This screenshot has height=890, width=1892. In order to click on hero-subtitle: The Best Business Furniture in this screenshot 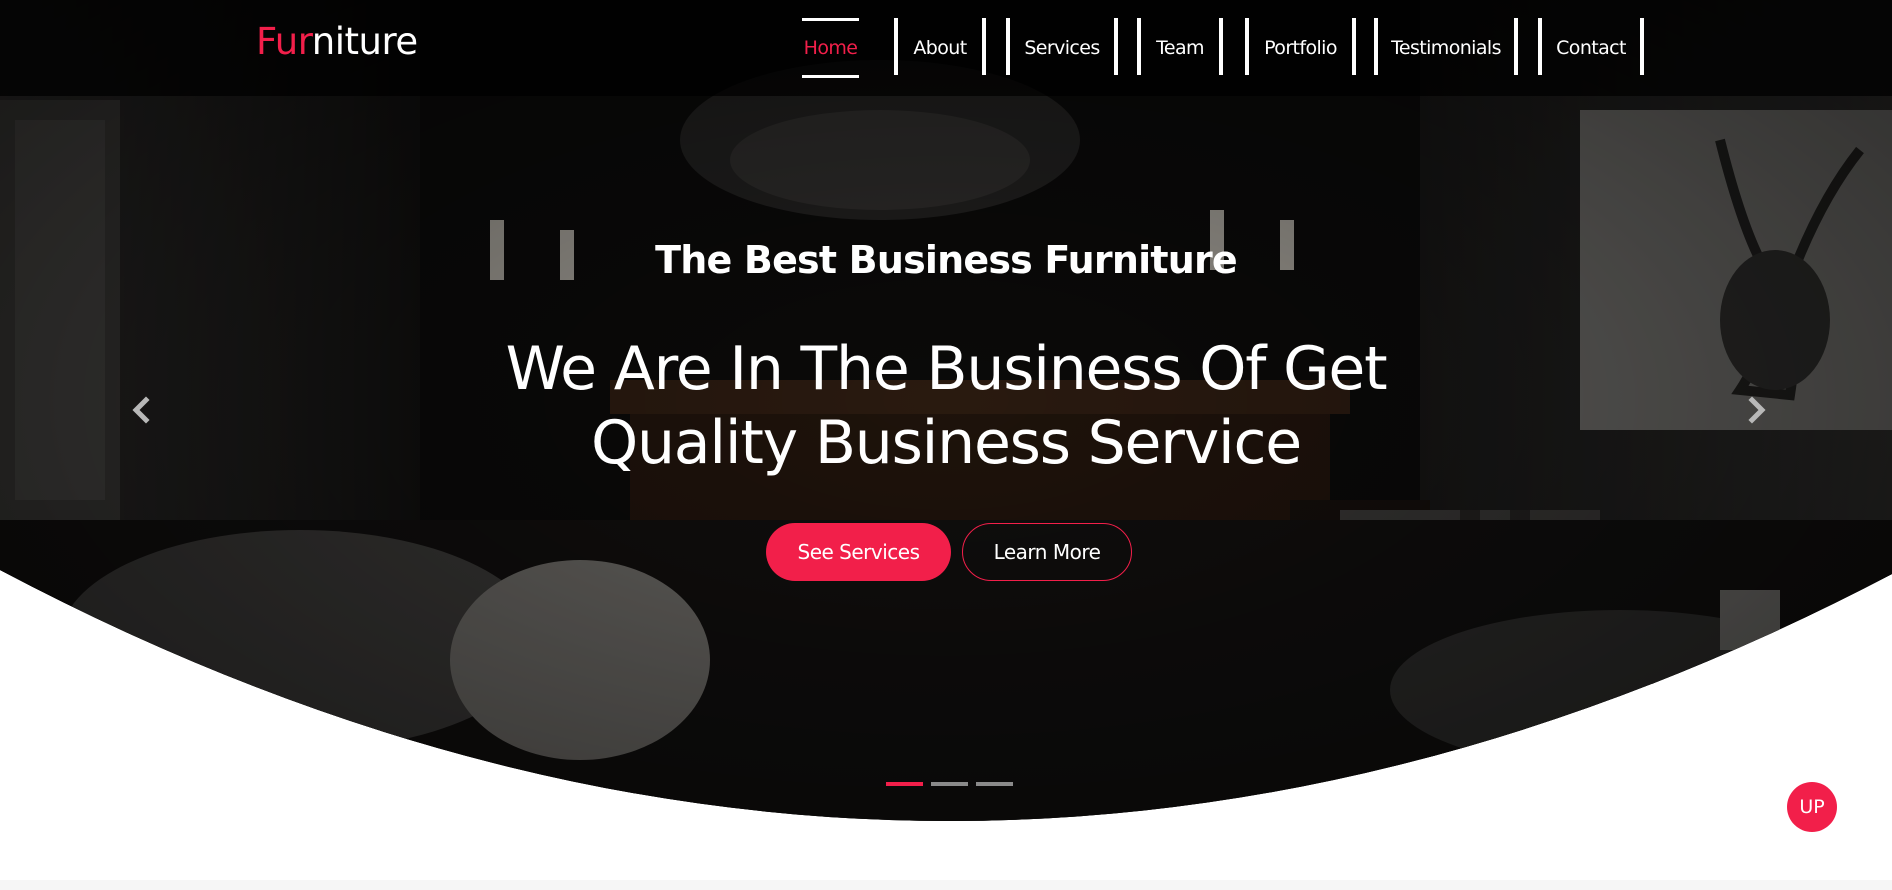, I will do `click(946, 260)`.